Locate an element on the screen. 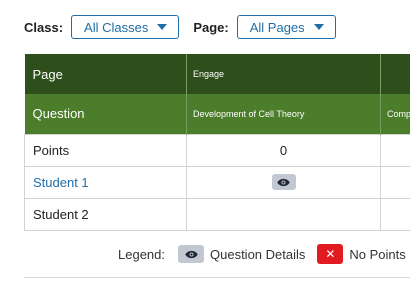 The image size is (410, 302). page-dropdown: All Pages is located at coordinates (286, 27).